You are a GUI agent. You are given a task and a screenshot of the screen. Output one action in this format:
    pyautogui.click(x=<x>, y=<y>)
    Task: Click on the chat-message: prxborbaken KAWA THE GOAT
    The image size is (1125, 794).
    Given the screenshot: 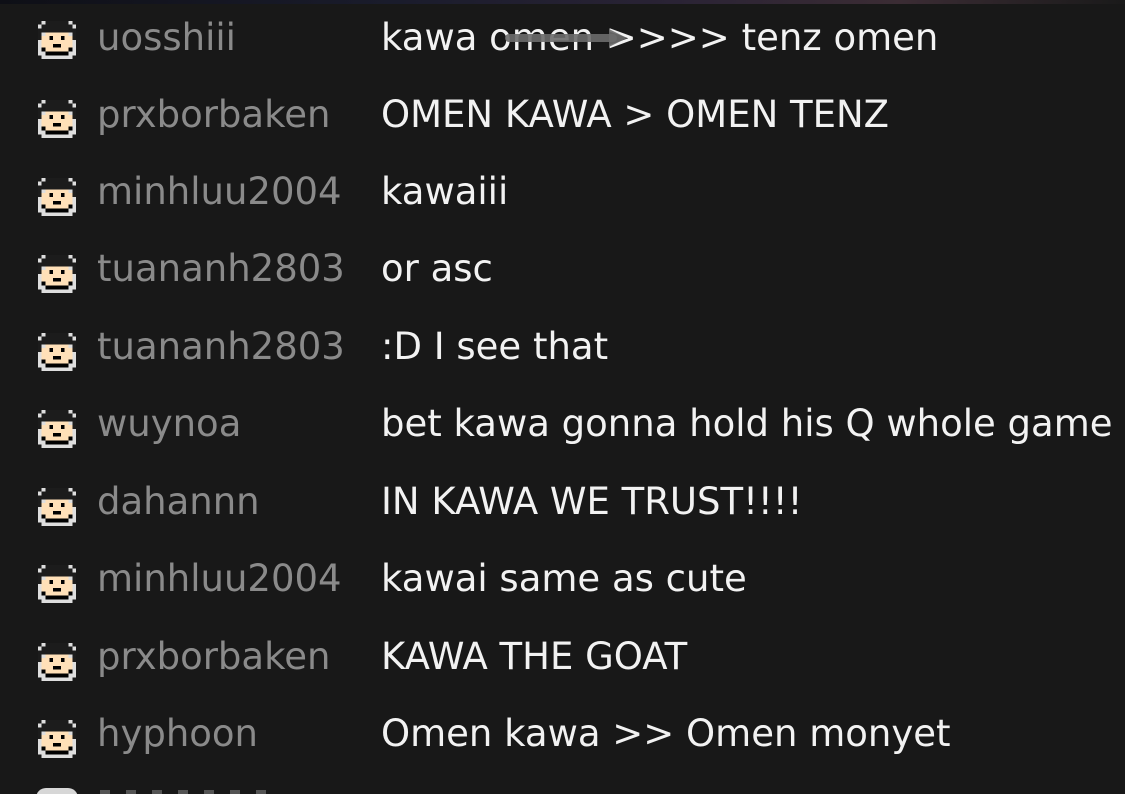 What is the action you would take?
    pyautogui.click(x=562, y=657)
    